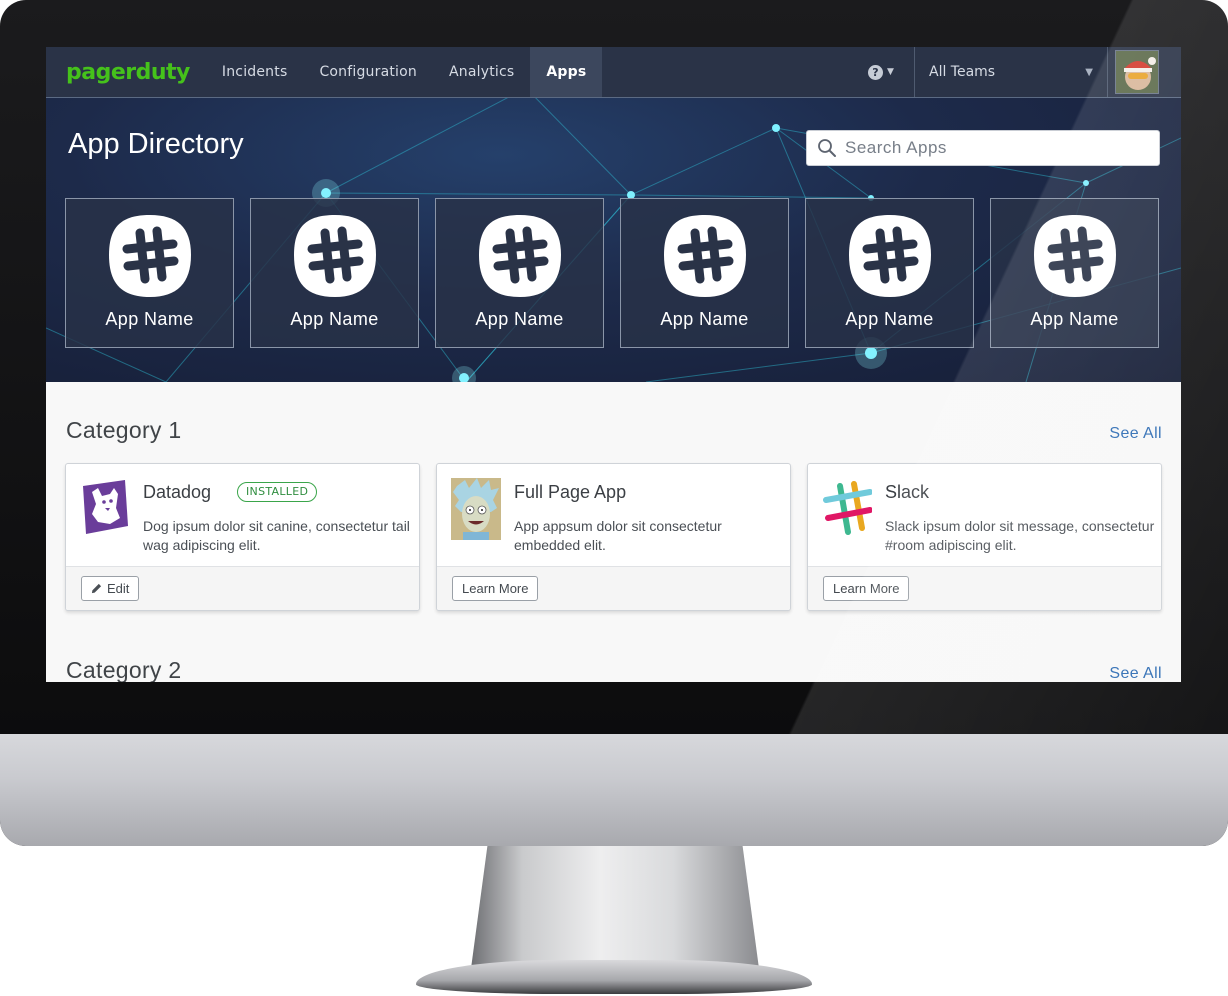  What do you see at coordinates (614, 977) in the screenshot?
I see `monitor-base` at bounding box center [614, 977].